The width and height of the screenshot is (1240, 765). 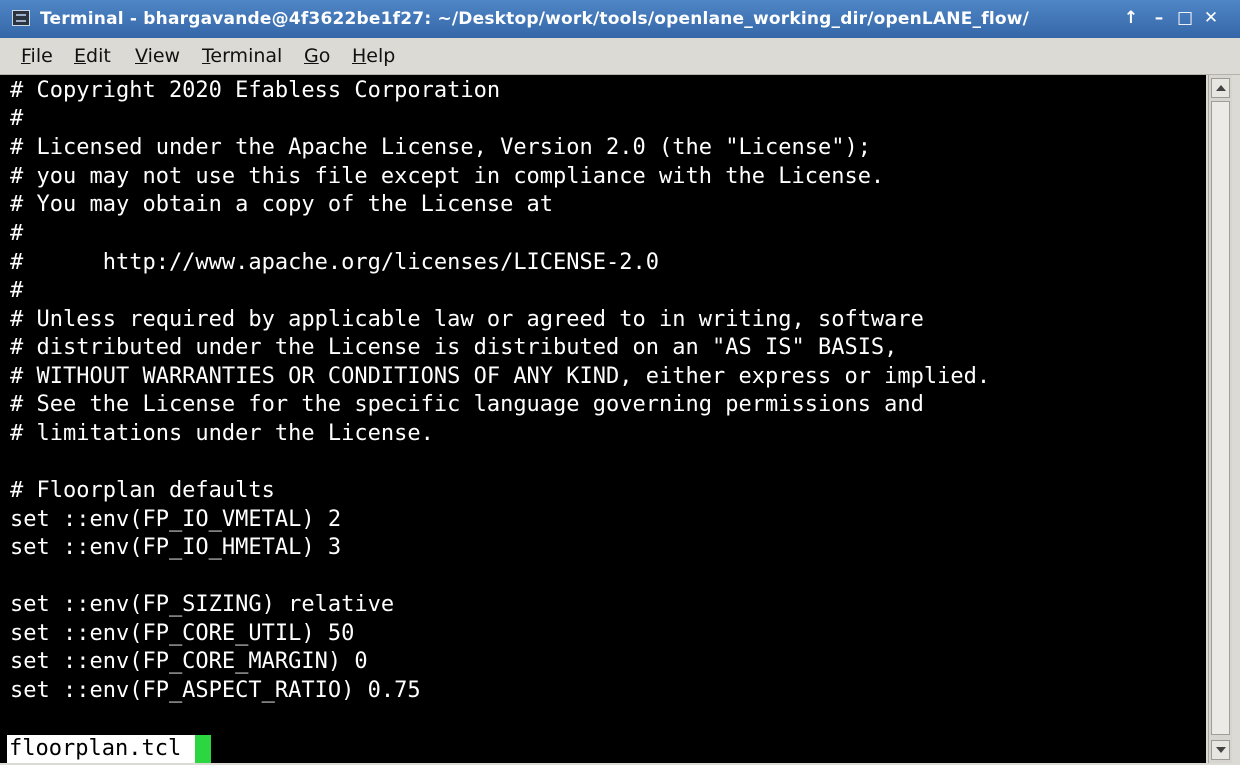 I want to click on vertical-scrollbar, so click(x=1220, y=419).